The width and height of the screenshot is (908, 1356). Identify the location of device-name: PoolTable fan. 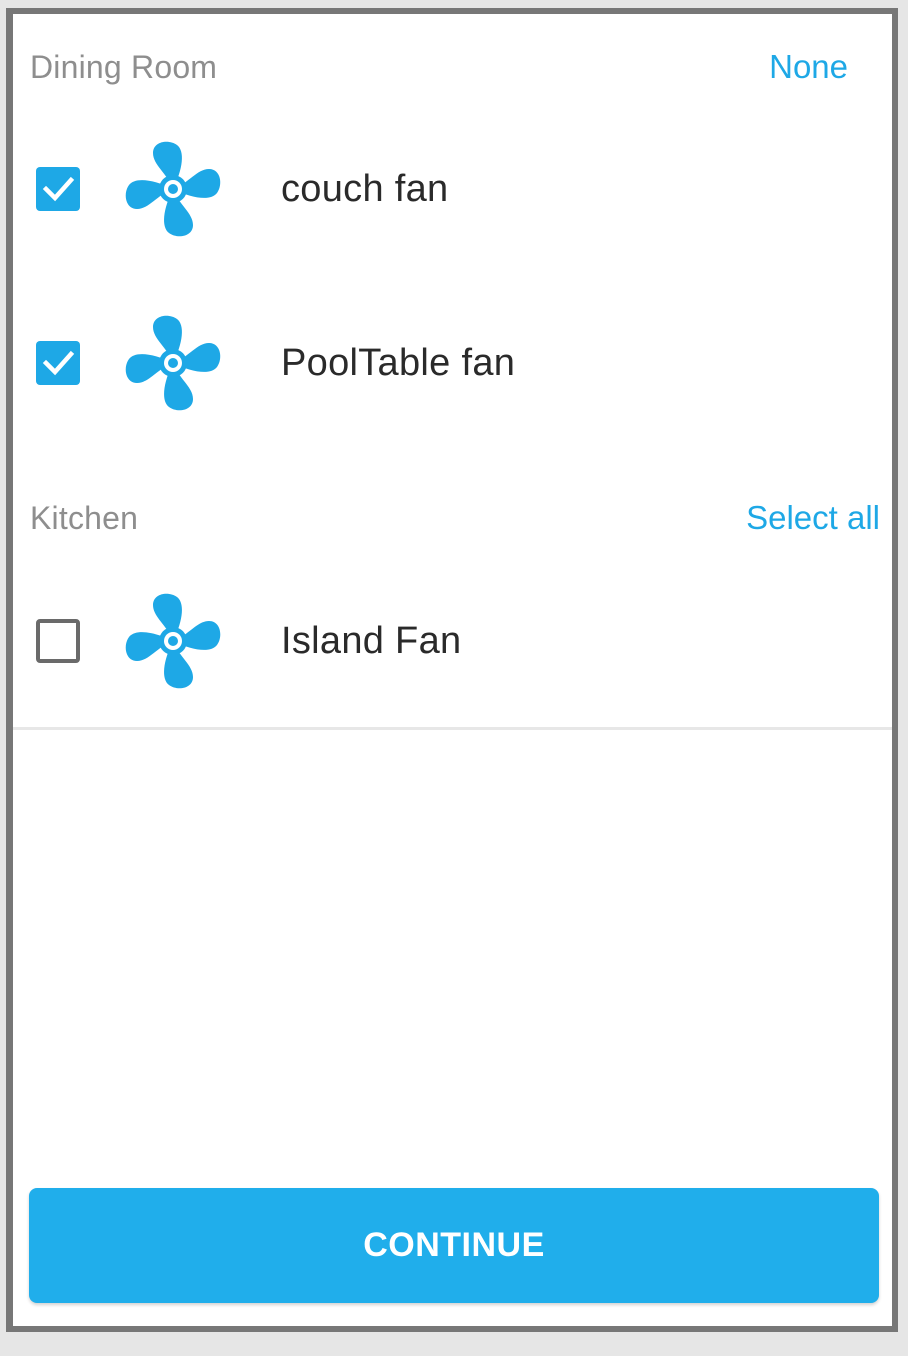
(398, 362).